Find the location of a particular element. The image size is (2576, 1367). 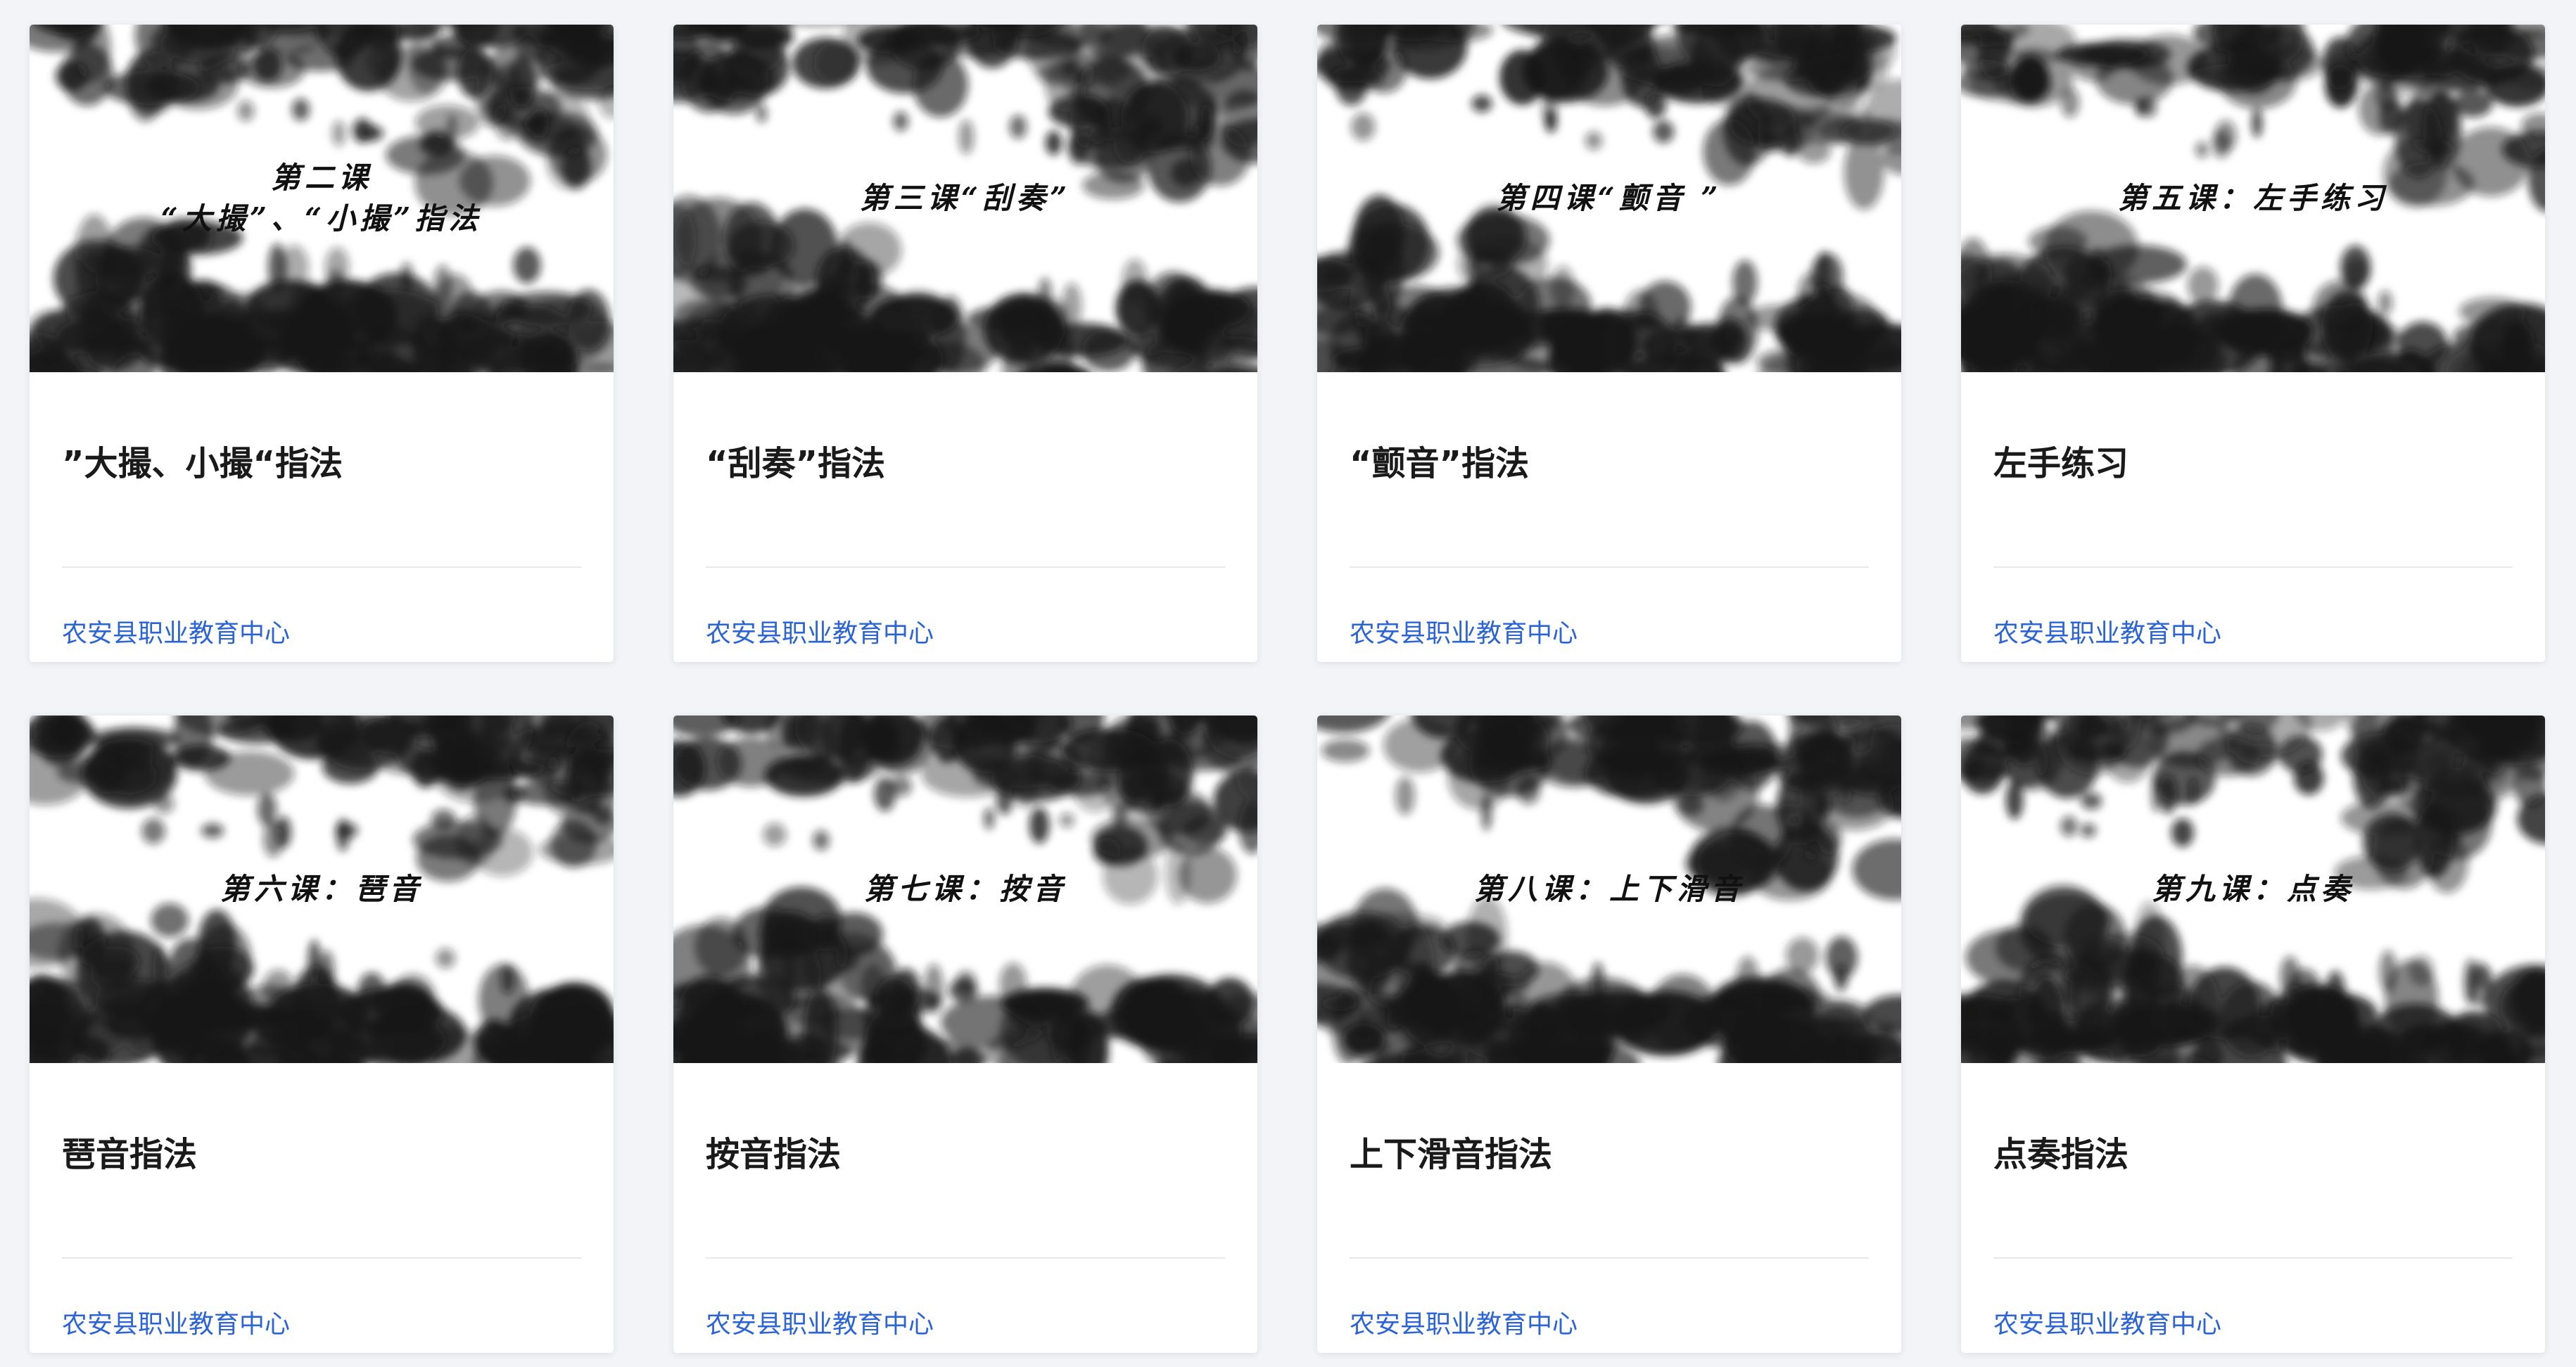

course-card: 第二课 “大撮”、“小撮”指法 ”大撮、小撮“指法 农安县职业教育中心 is located at coordinates (322, 343).